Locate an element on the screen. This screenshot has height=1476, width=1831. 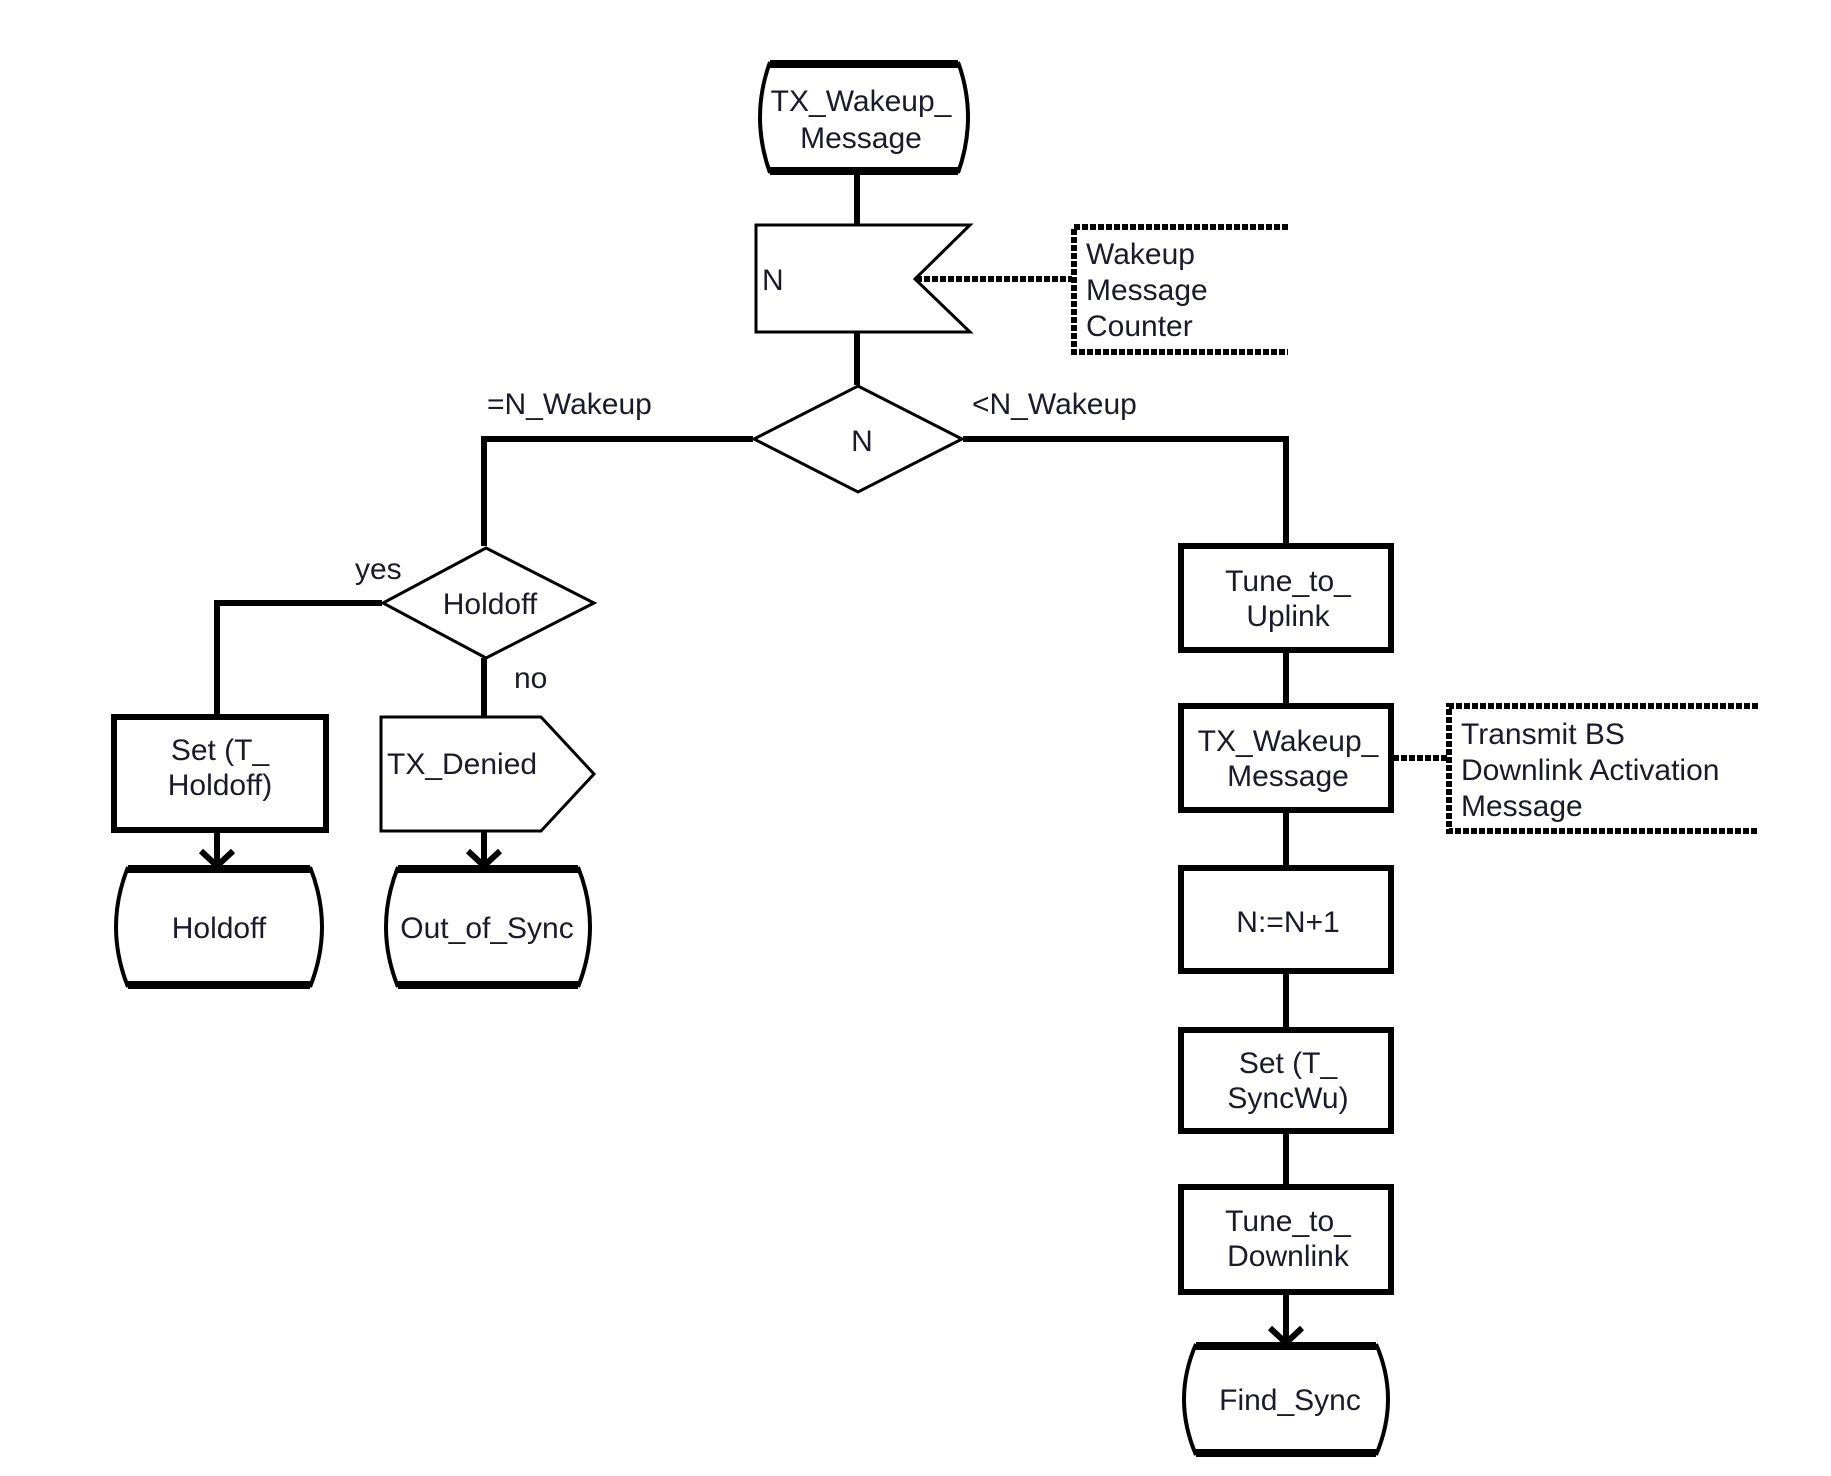
task-label-line2: Downlink is located at coordinates (1288, 1256).